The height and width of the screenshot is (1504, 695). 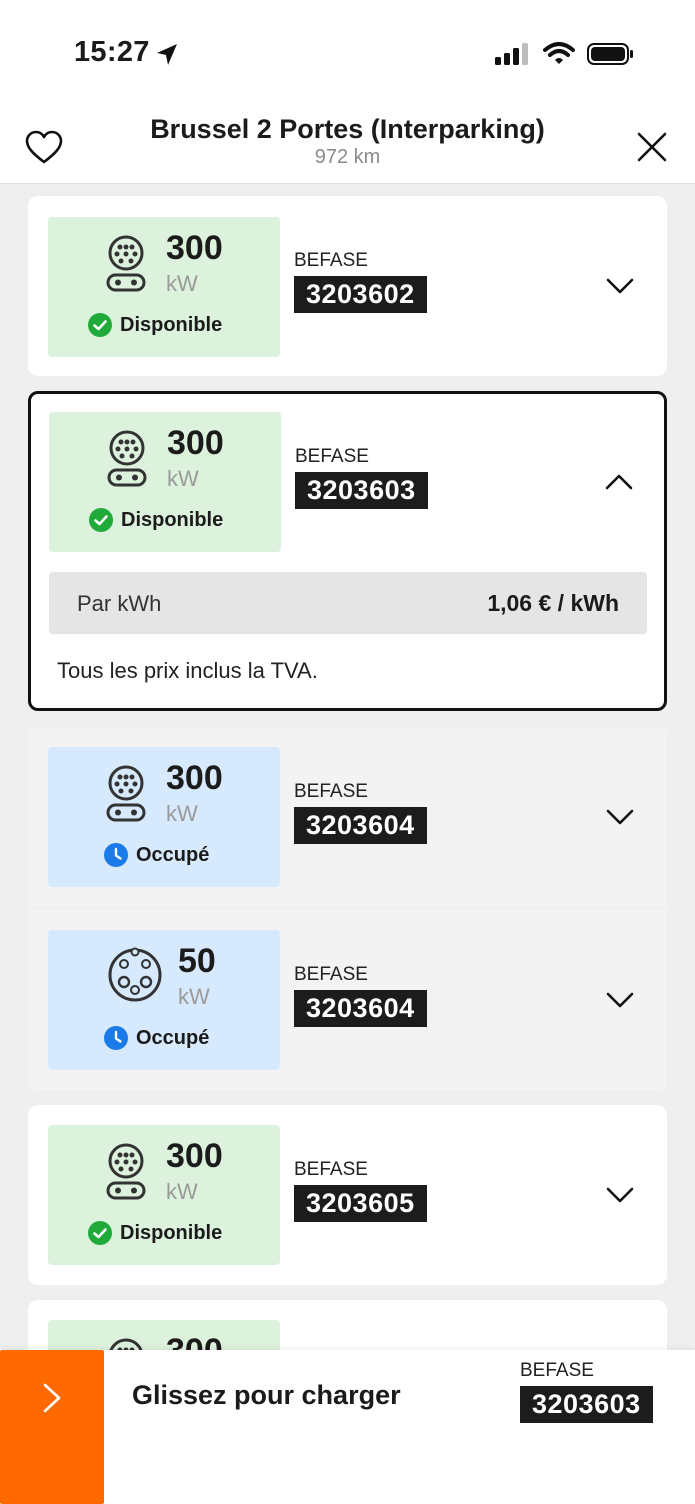 I want to click on slide-handle, so click(x=52, y=1427).